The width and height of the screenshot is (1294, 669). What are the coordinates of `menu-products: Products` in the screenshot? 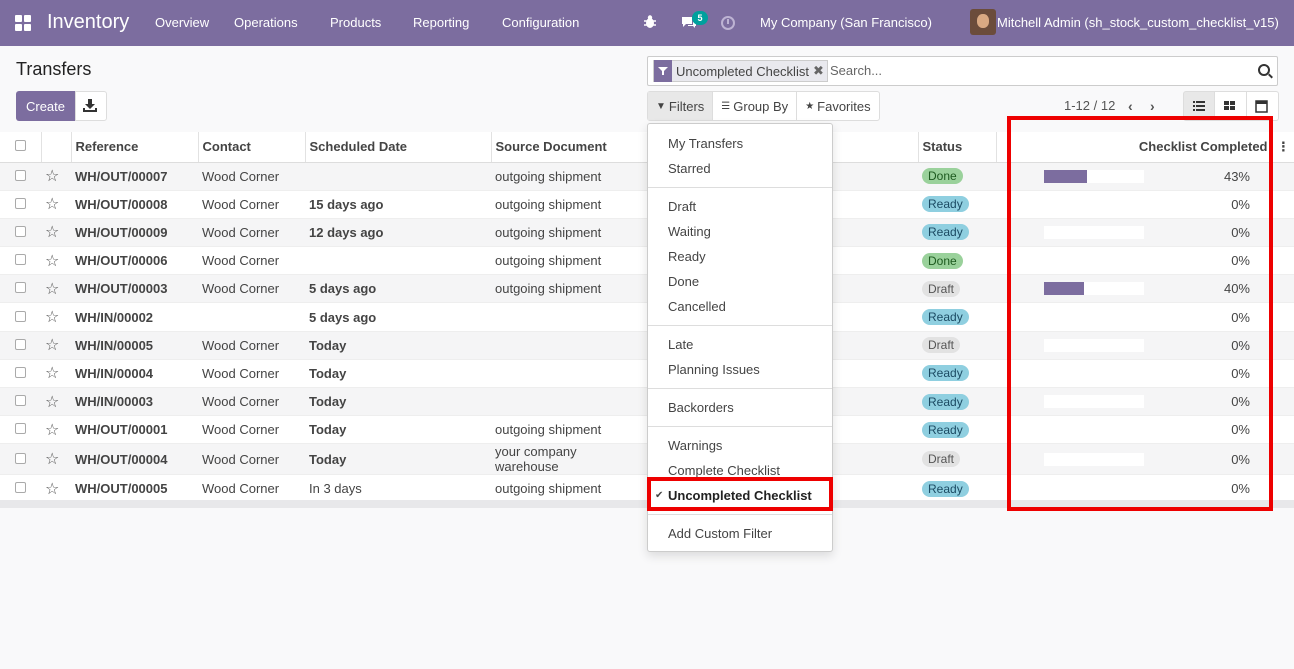 It's located at (355, 22).